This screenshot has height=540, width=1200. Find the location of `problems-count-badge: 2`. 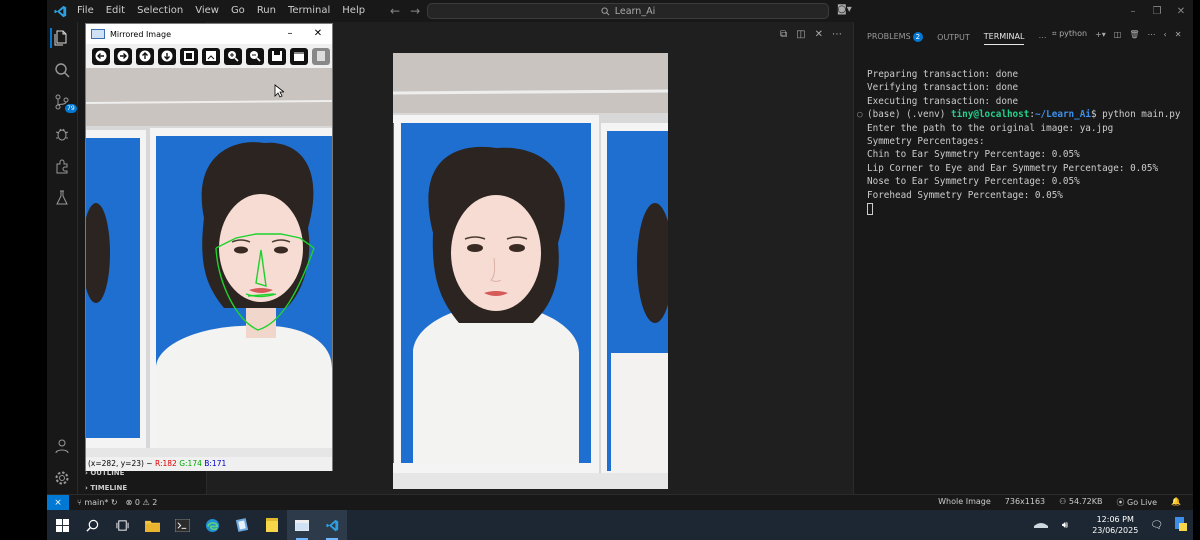

problems-count-badge: 2 is located at coordinates (918, 37).